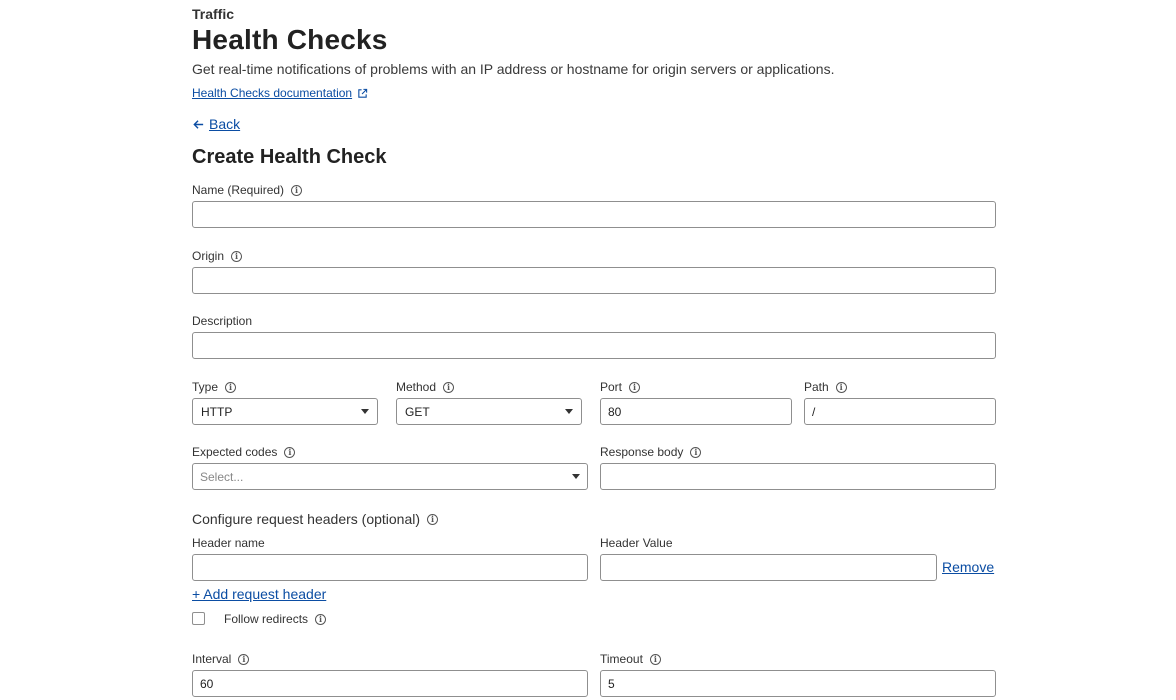  I want to click on timeout-input, so click(798, 683).